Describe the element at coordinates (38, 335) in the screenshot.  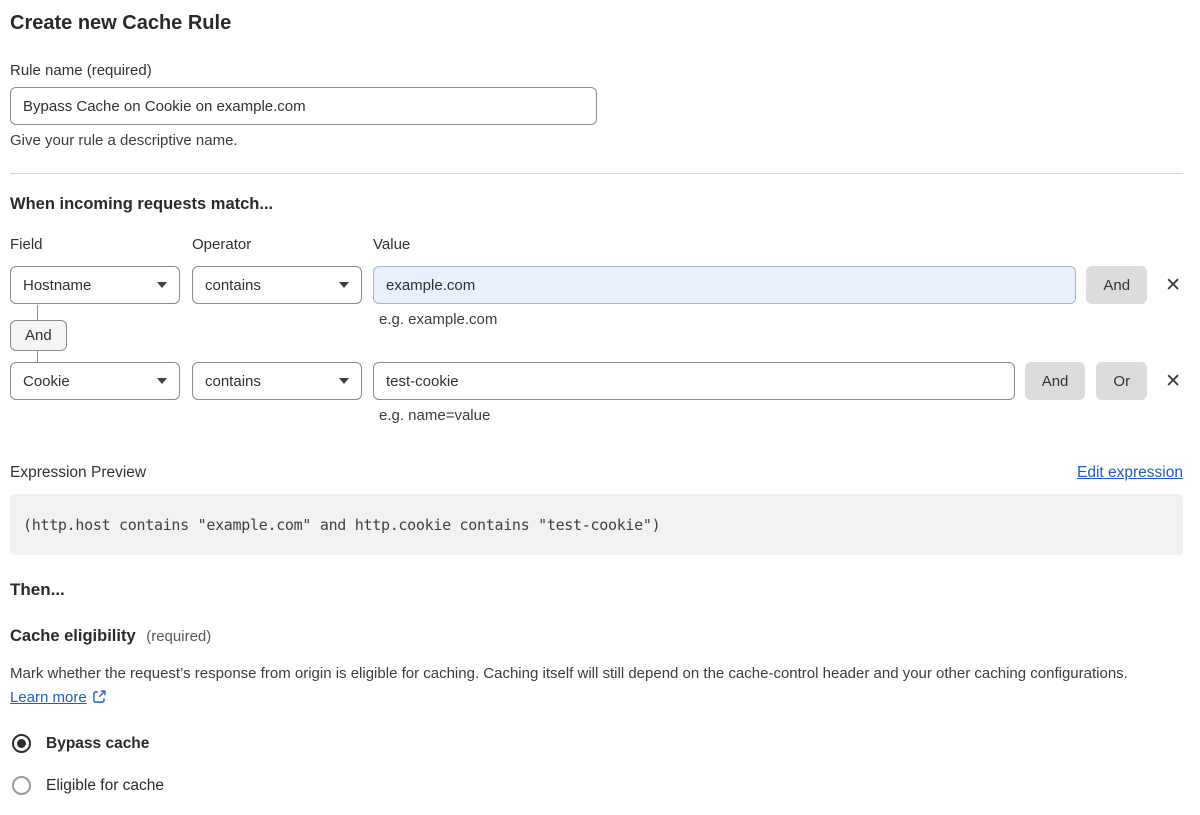
I see `and-connector-badge: And` at that location.